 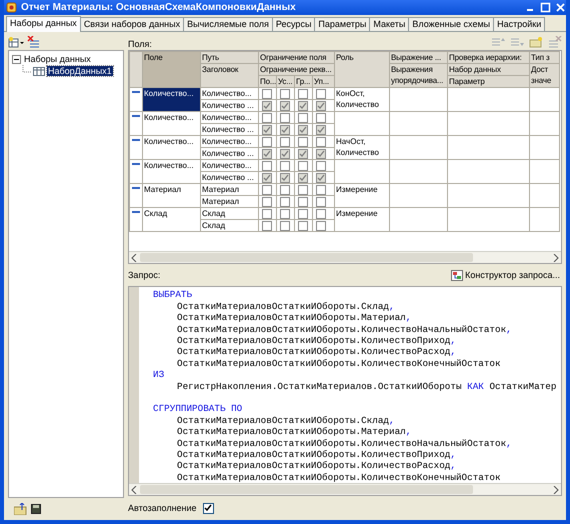 What do you see at coordinates (489, 81) in the screenshot?
I see `column-header: Параметр` at bounding box center [489, 81].